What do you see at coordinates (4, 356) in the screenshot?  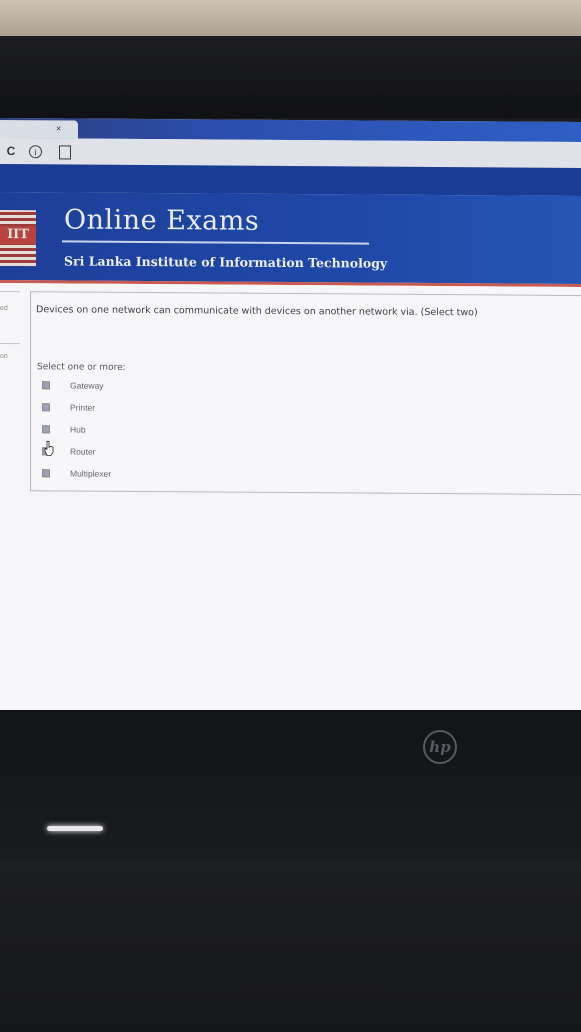 I see `sidebar-fragment: on` at bounding box center [4, 356].